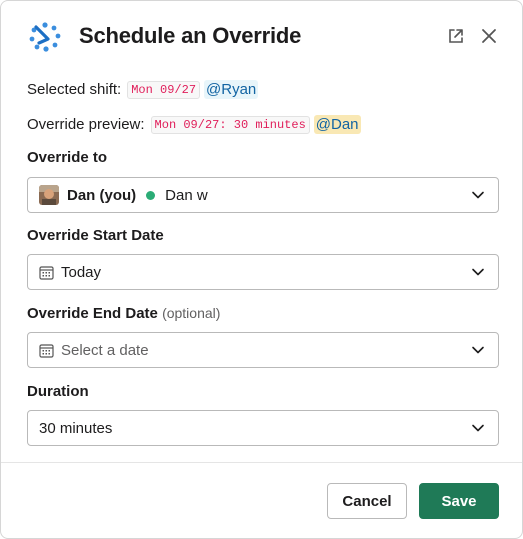 The image size is (523, 539). Describe the element at coordinates (102, 195) in the screenshot. I see `selected-user-name: Dan (you)` at that location.